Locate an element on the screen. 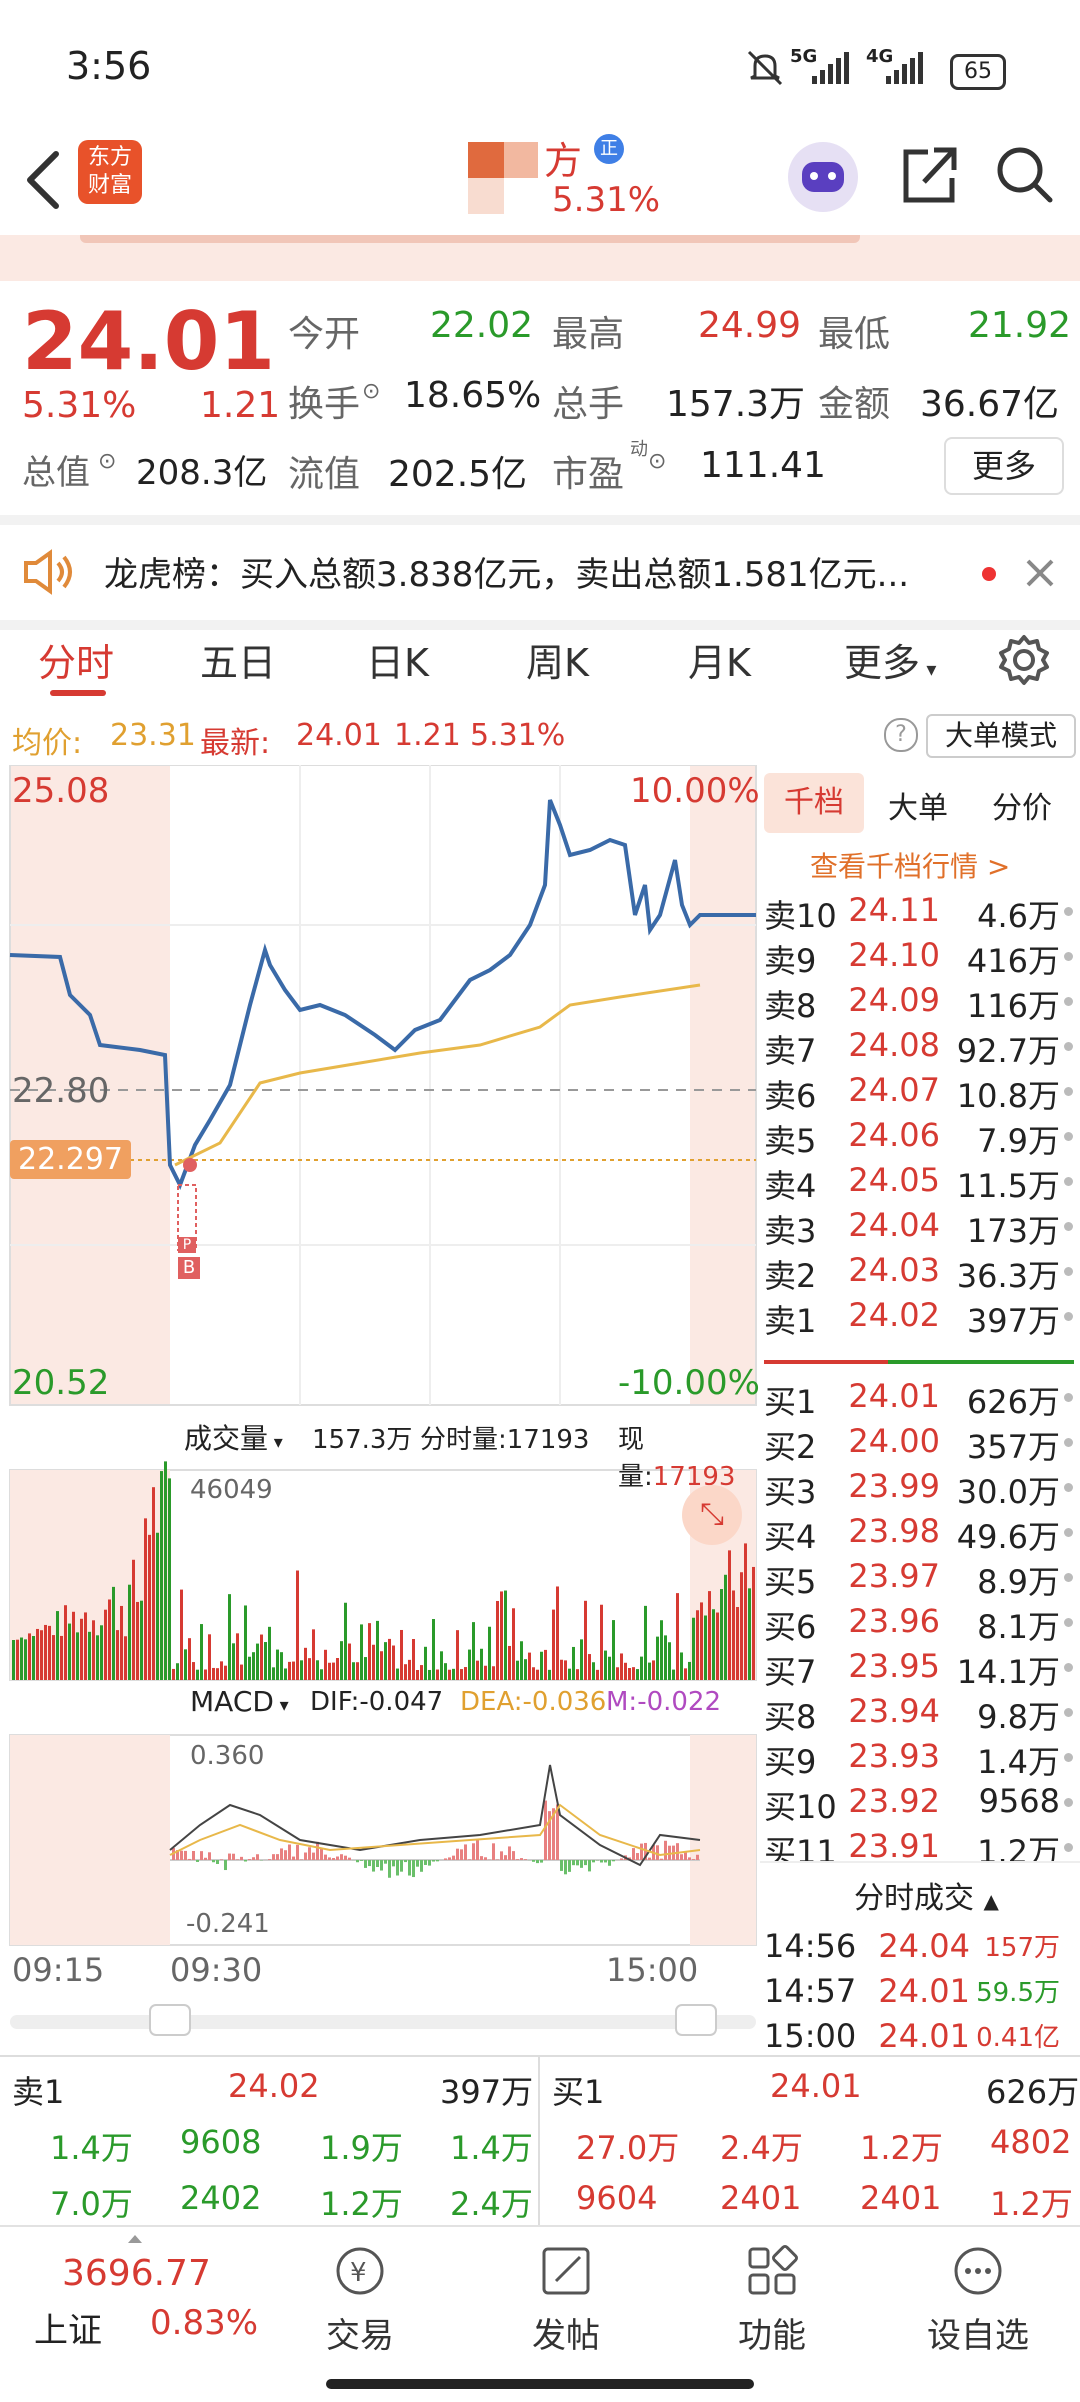  bid-price: 23.95 is located at coordinates (885, 1666).